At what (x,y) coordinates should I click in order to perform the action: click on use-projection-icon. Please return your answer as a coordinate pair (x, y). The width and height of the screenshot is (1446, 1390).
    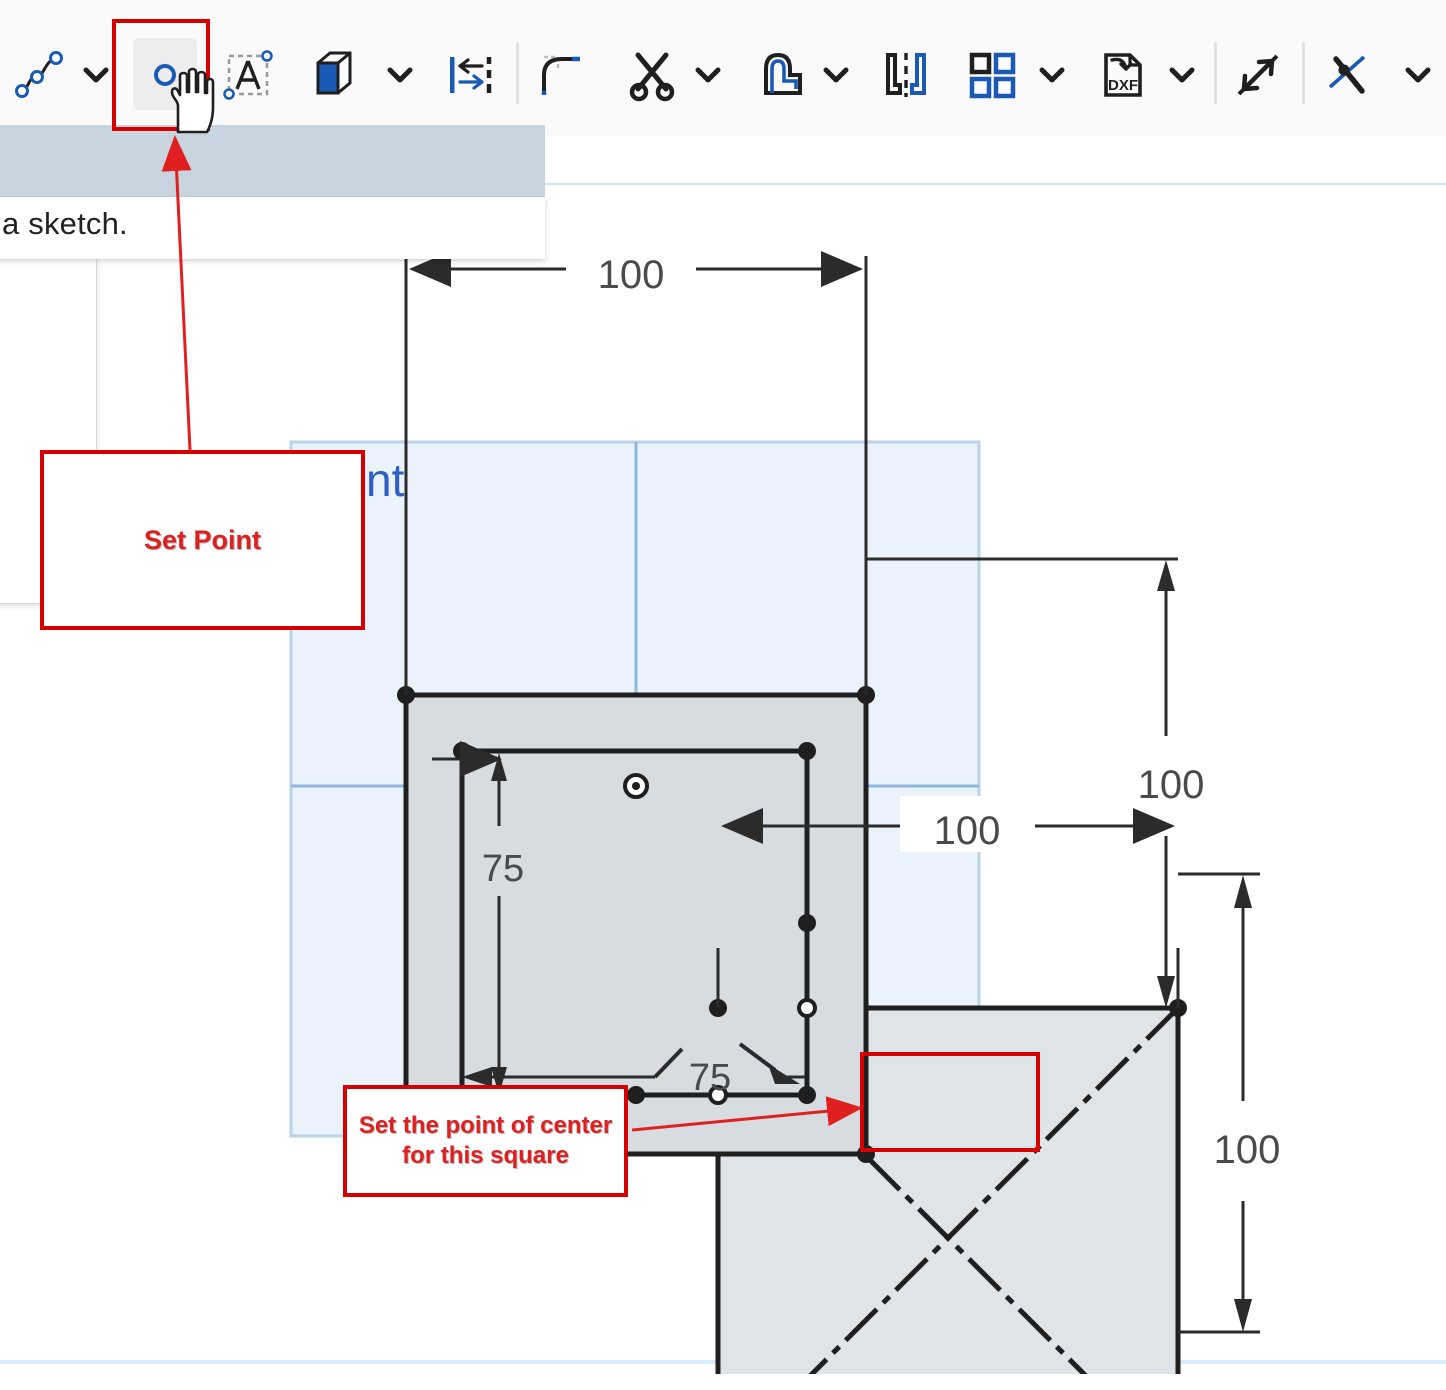
    Looking at the image, I should click on (336, 75).